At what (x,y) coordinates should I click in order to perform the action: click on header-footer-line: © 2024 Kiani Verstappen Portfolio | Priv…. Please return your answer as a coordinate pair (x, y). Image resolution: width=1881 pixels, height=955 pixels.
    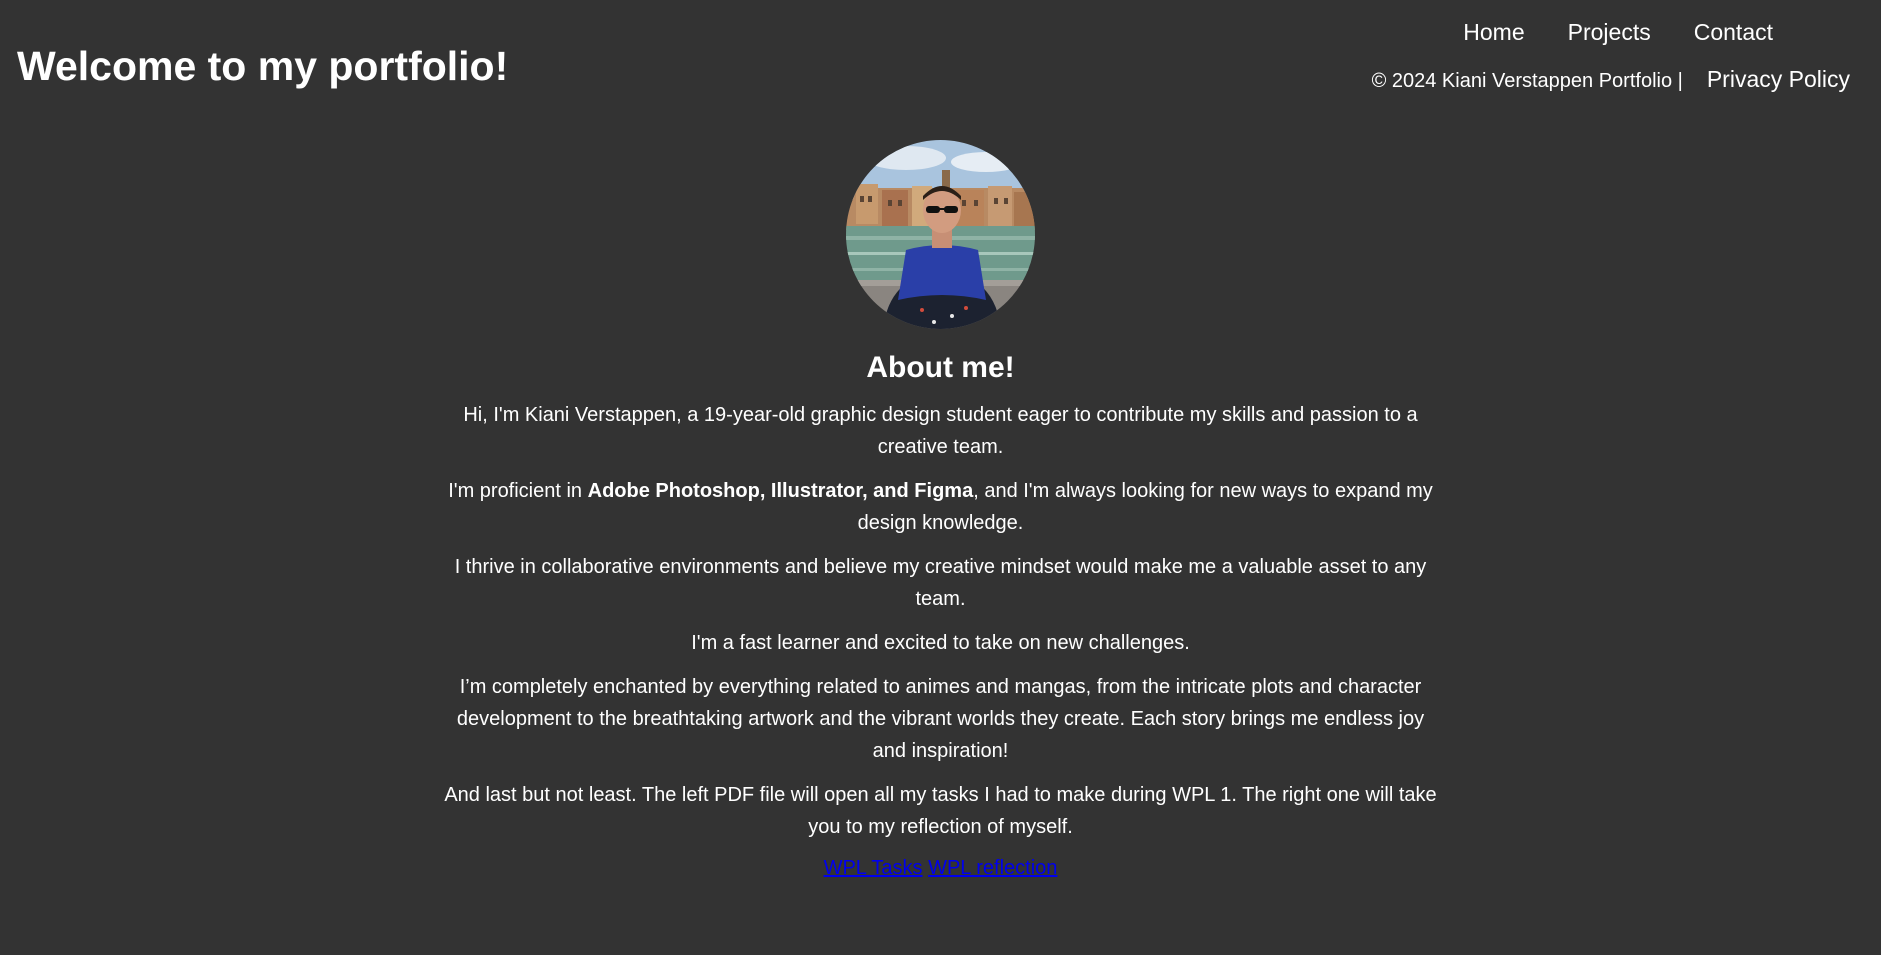
    Looking at the image, I should click on (1611, 80).